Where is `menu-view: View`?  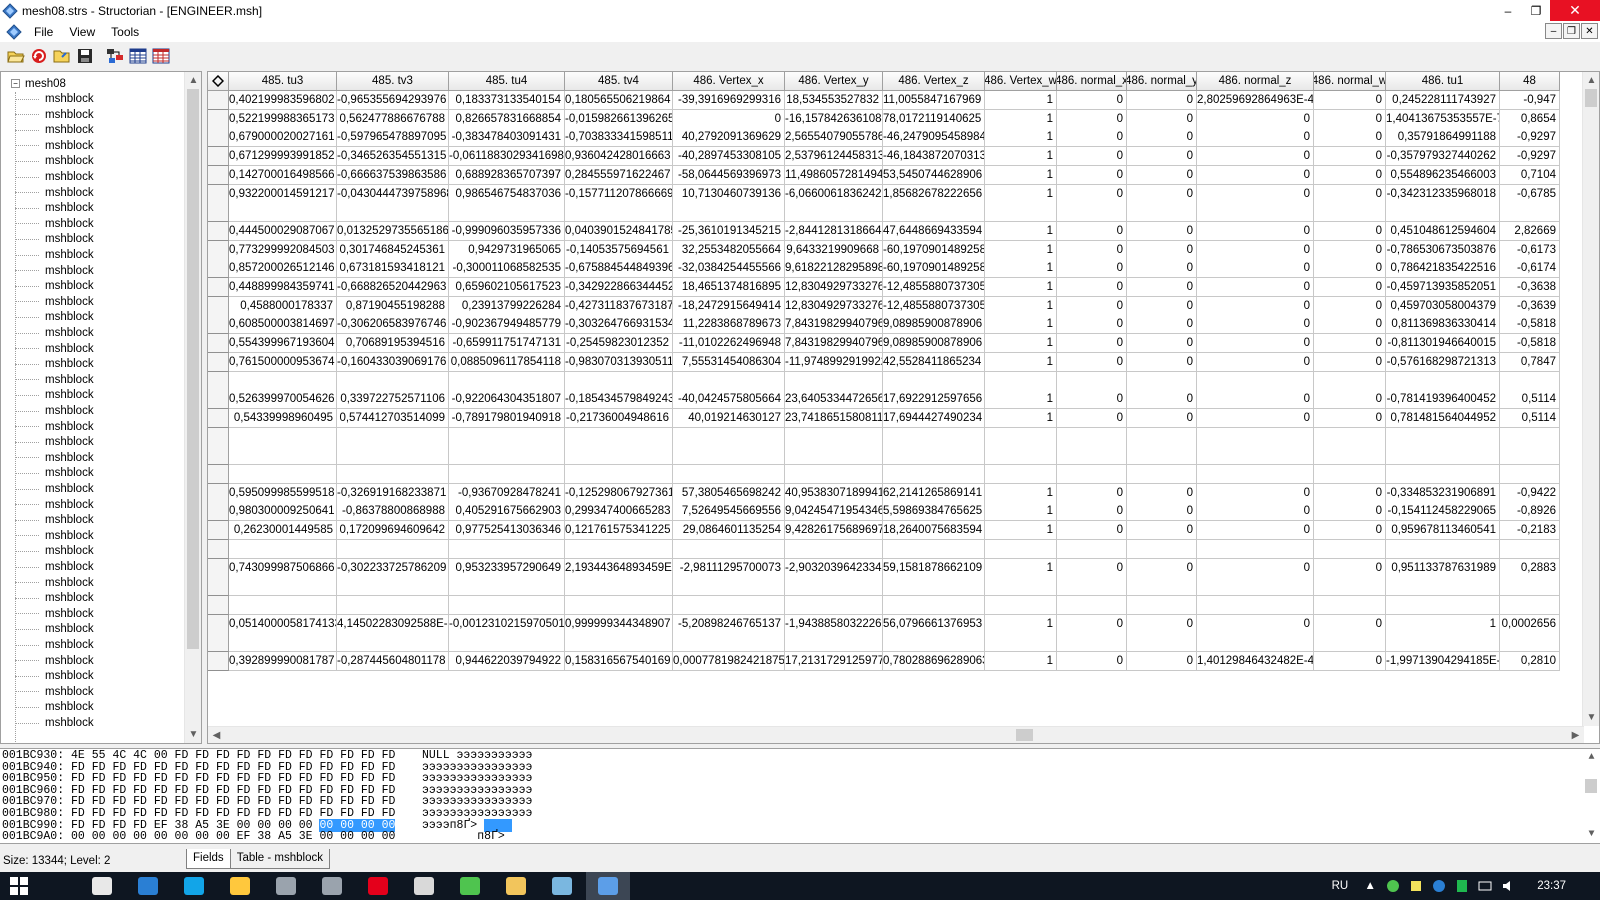
menu-view: View is located at coordinates (82, 32).